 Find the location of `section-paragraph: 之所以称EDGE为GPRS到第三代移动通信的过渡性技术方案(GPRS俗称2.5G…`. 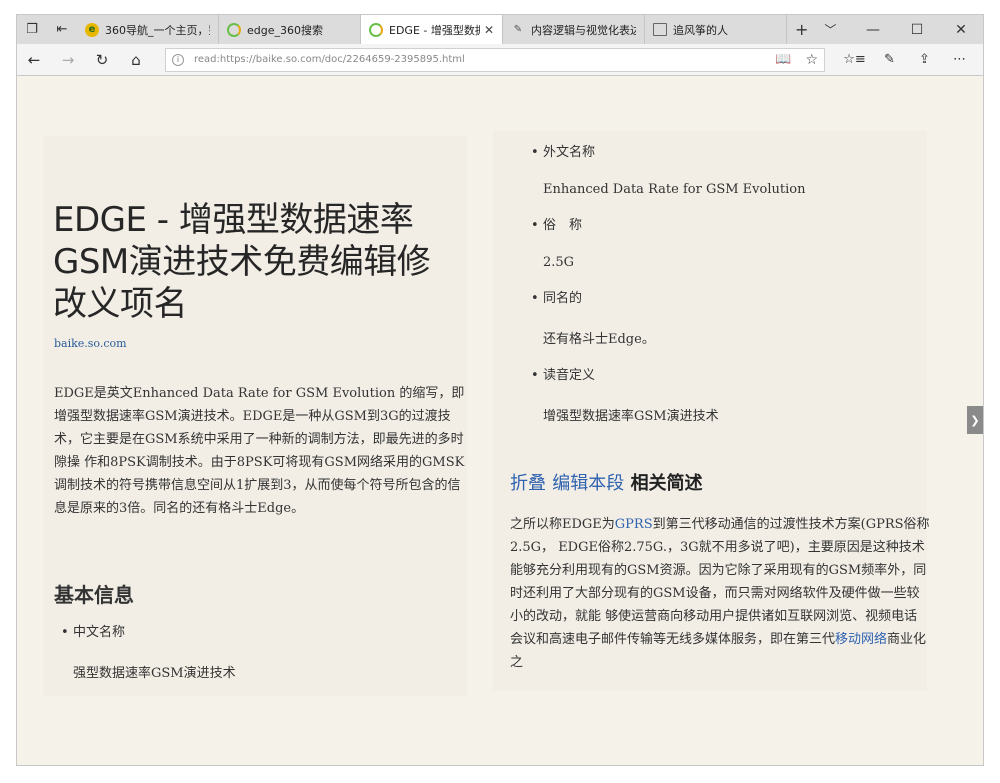

section-paragraph: 之所以称EDGE为GPRS到第三代移动通信的过渡性技术方案(GPRS俗称2.5G… is located at coordinates (720, 593).